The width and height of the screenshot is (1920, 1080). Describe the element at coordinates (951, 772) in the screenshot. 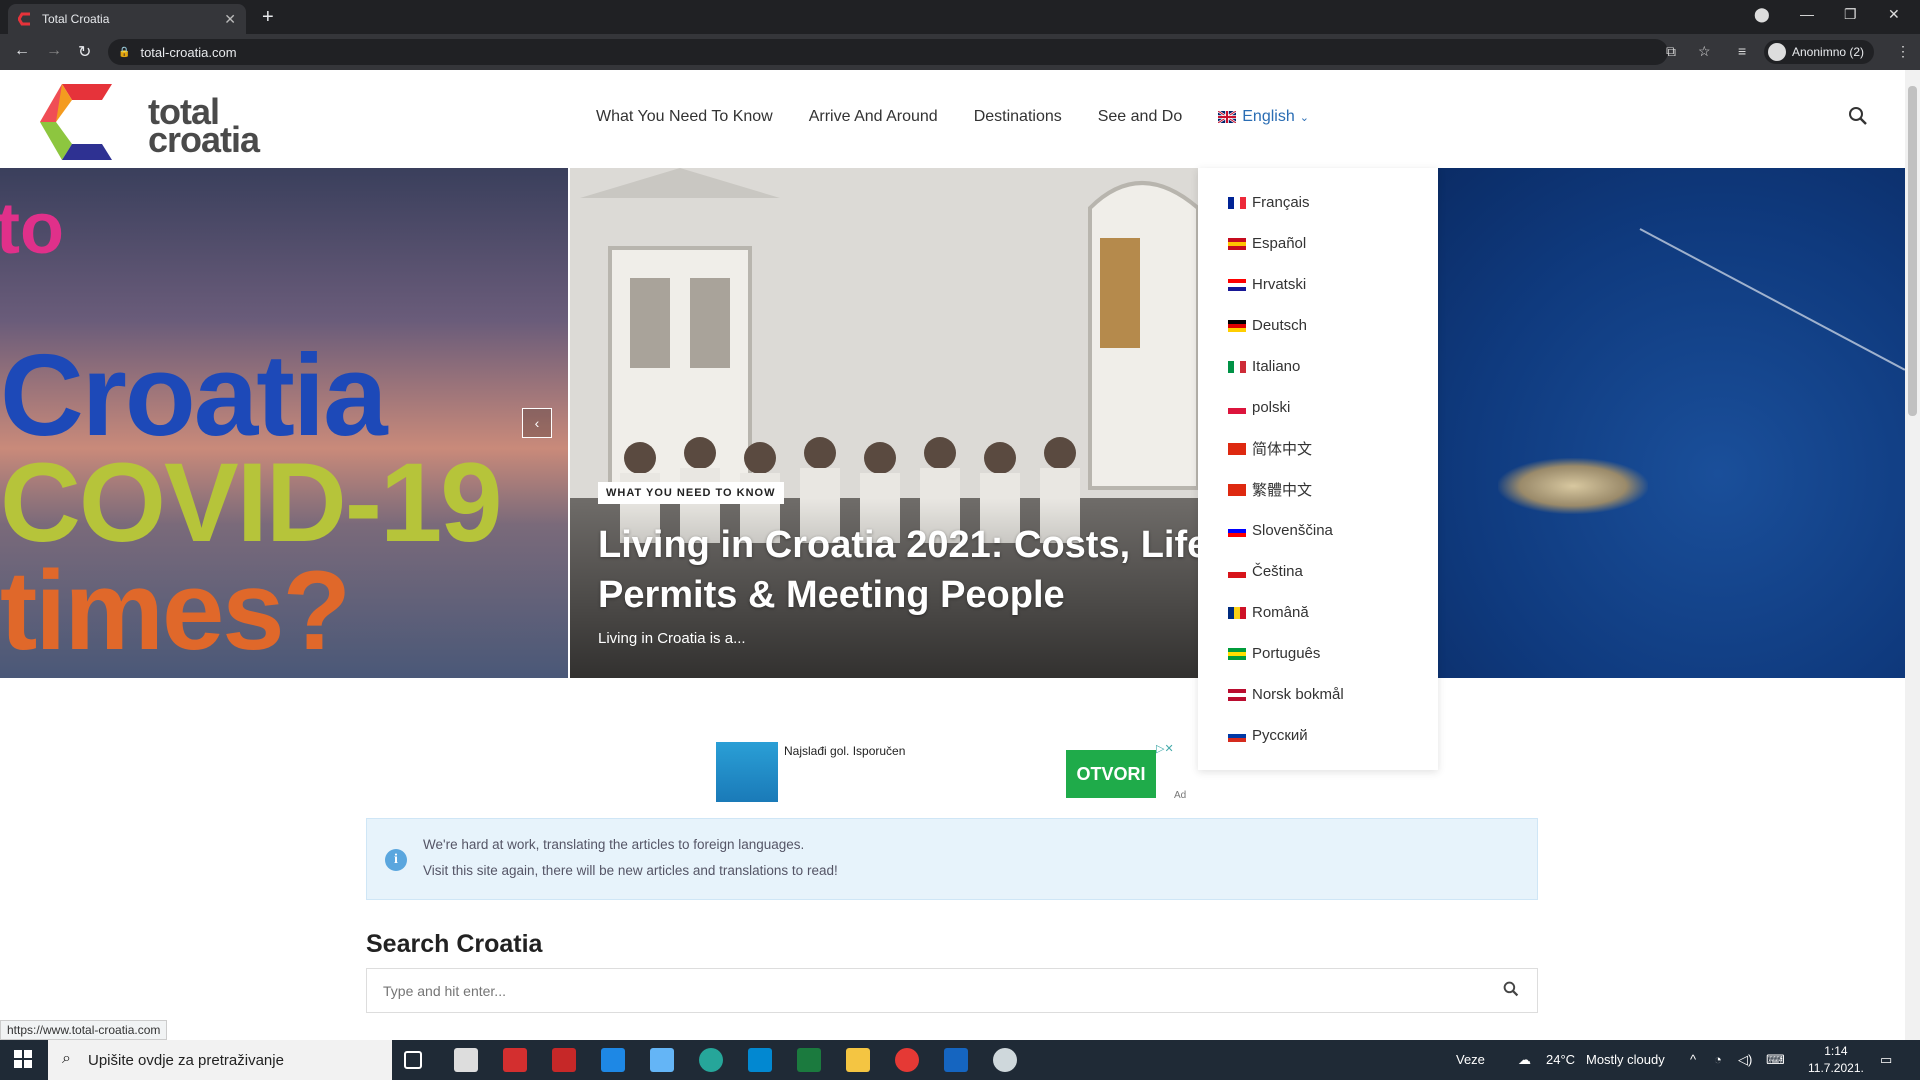

I see `ad-banner: Najslađi gol. Isporučen OTVORI ▷✕ Ad` at that location.